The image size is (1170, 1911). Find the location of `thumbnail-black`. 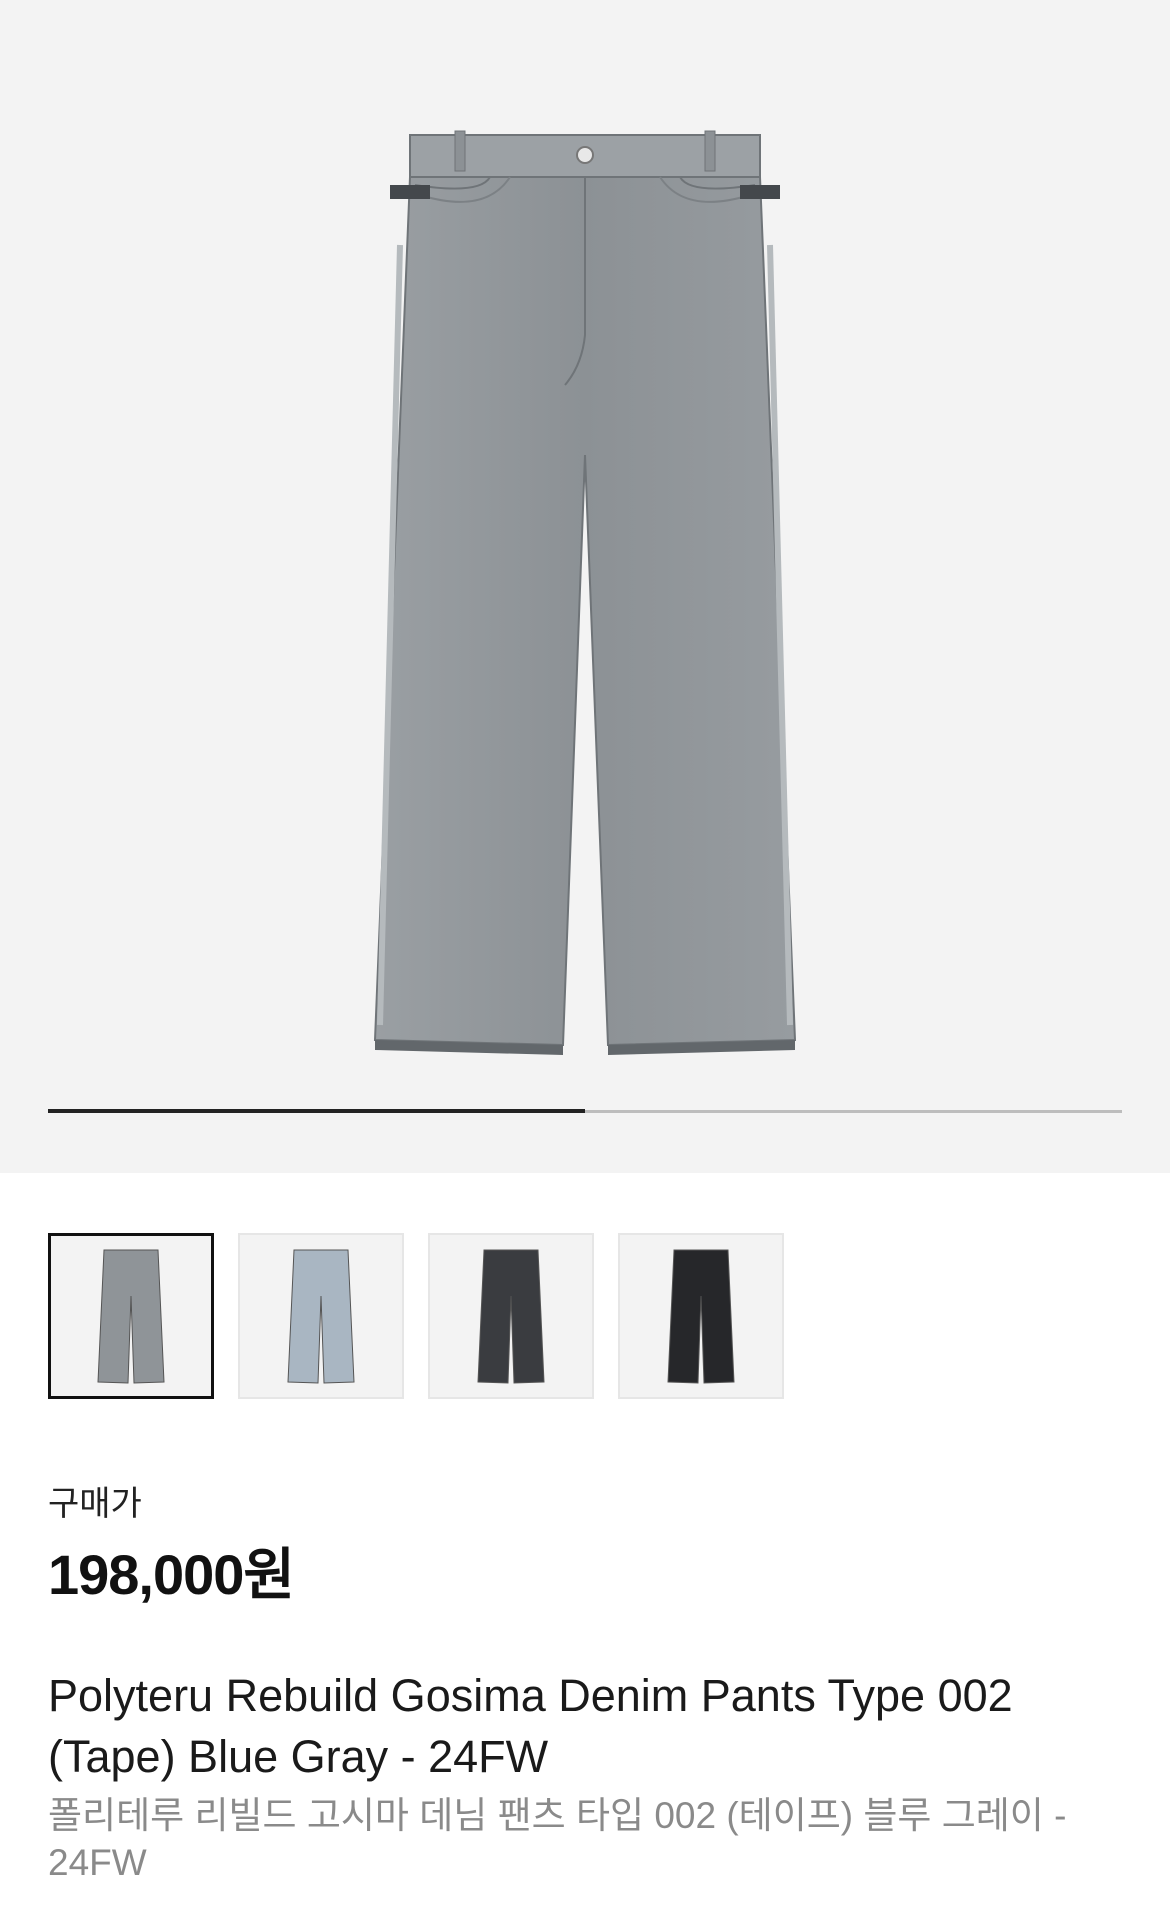

thumbnail-black is located at coordinates (701, 1316).